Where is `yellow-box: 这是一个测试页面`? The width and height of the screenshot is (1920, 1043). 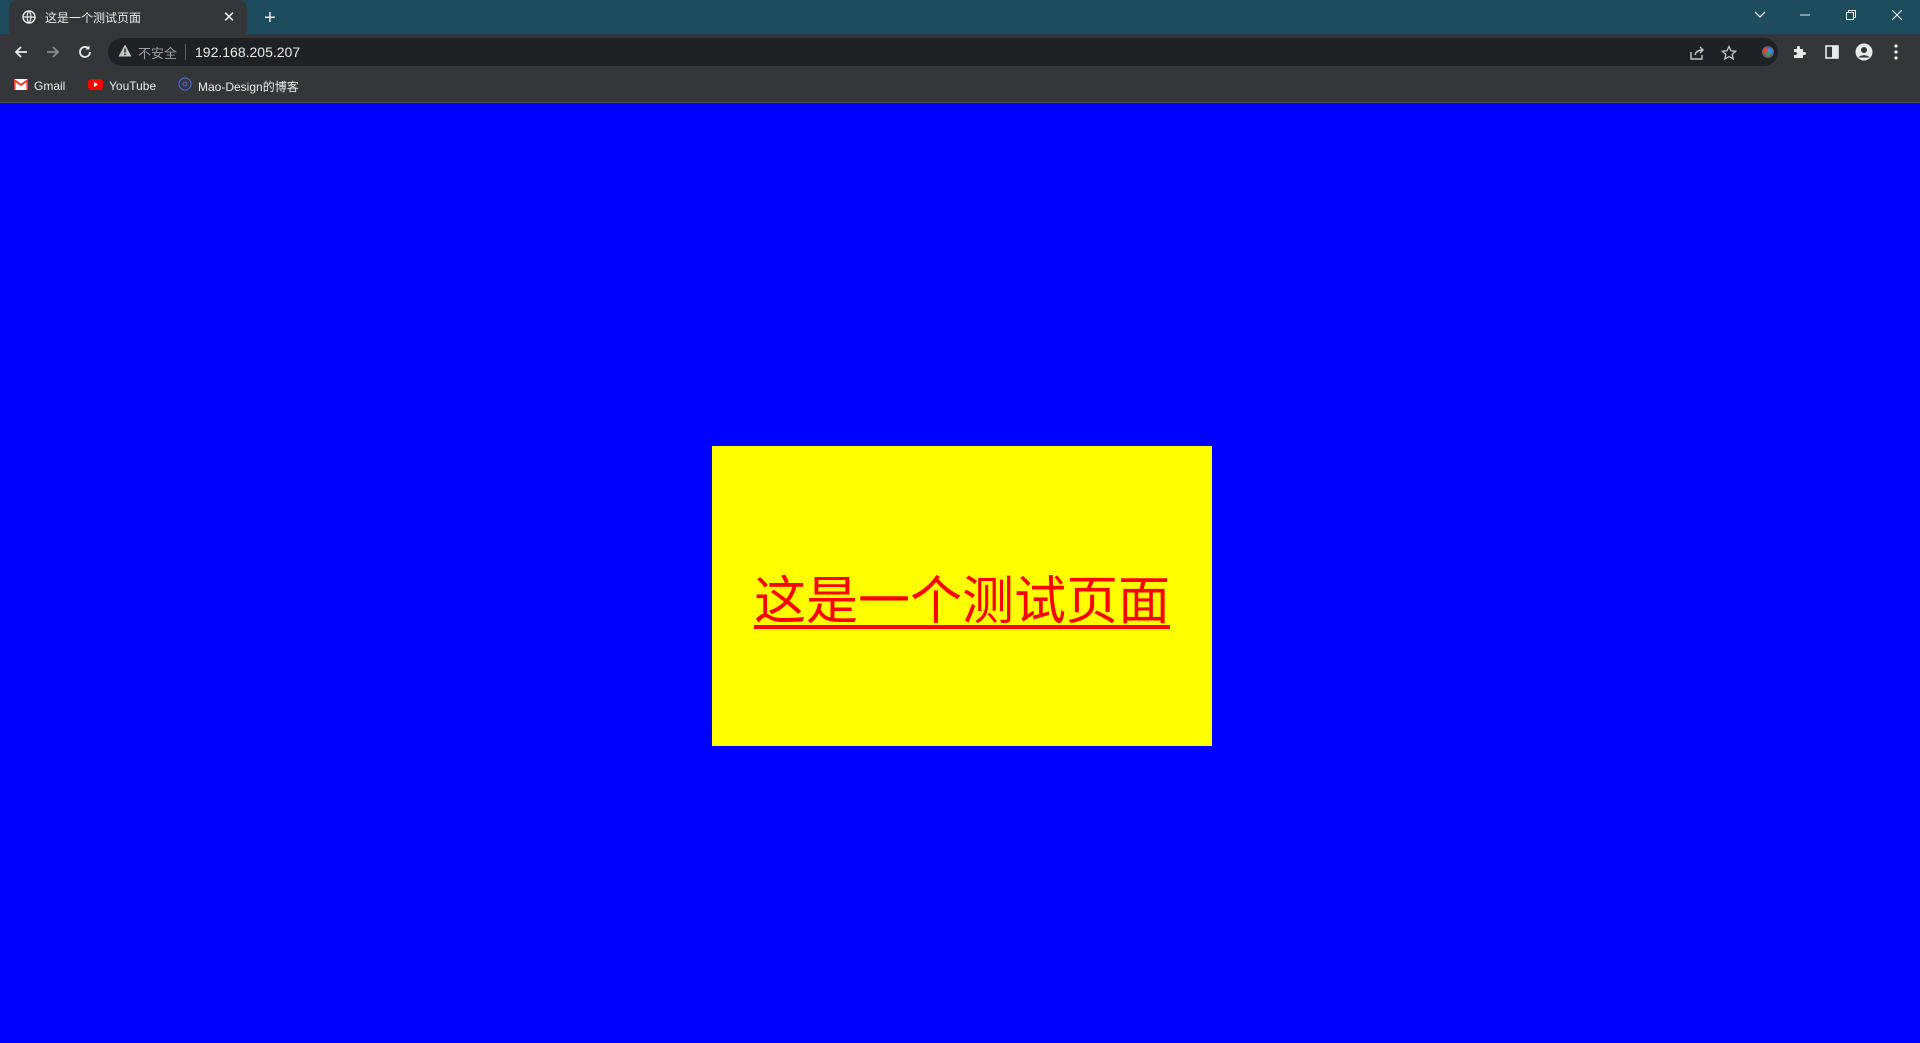 yellow-box: 这是一个测试页面 is located at coordinates (962, 596).